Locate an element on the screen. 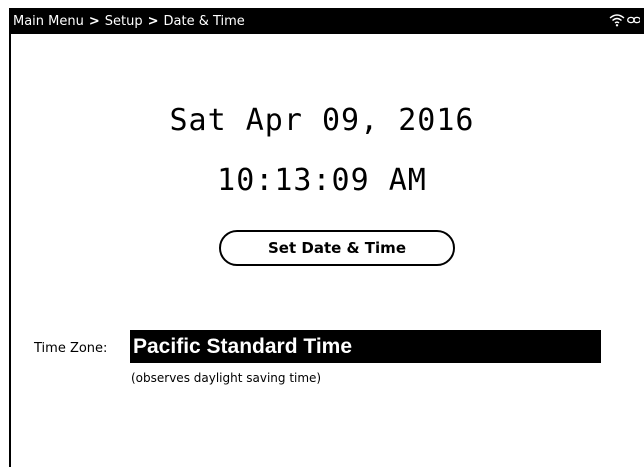 The height and width of the screenshot is (467, 644). status-icons is located at coordinates (624, 20).